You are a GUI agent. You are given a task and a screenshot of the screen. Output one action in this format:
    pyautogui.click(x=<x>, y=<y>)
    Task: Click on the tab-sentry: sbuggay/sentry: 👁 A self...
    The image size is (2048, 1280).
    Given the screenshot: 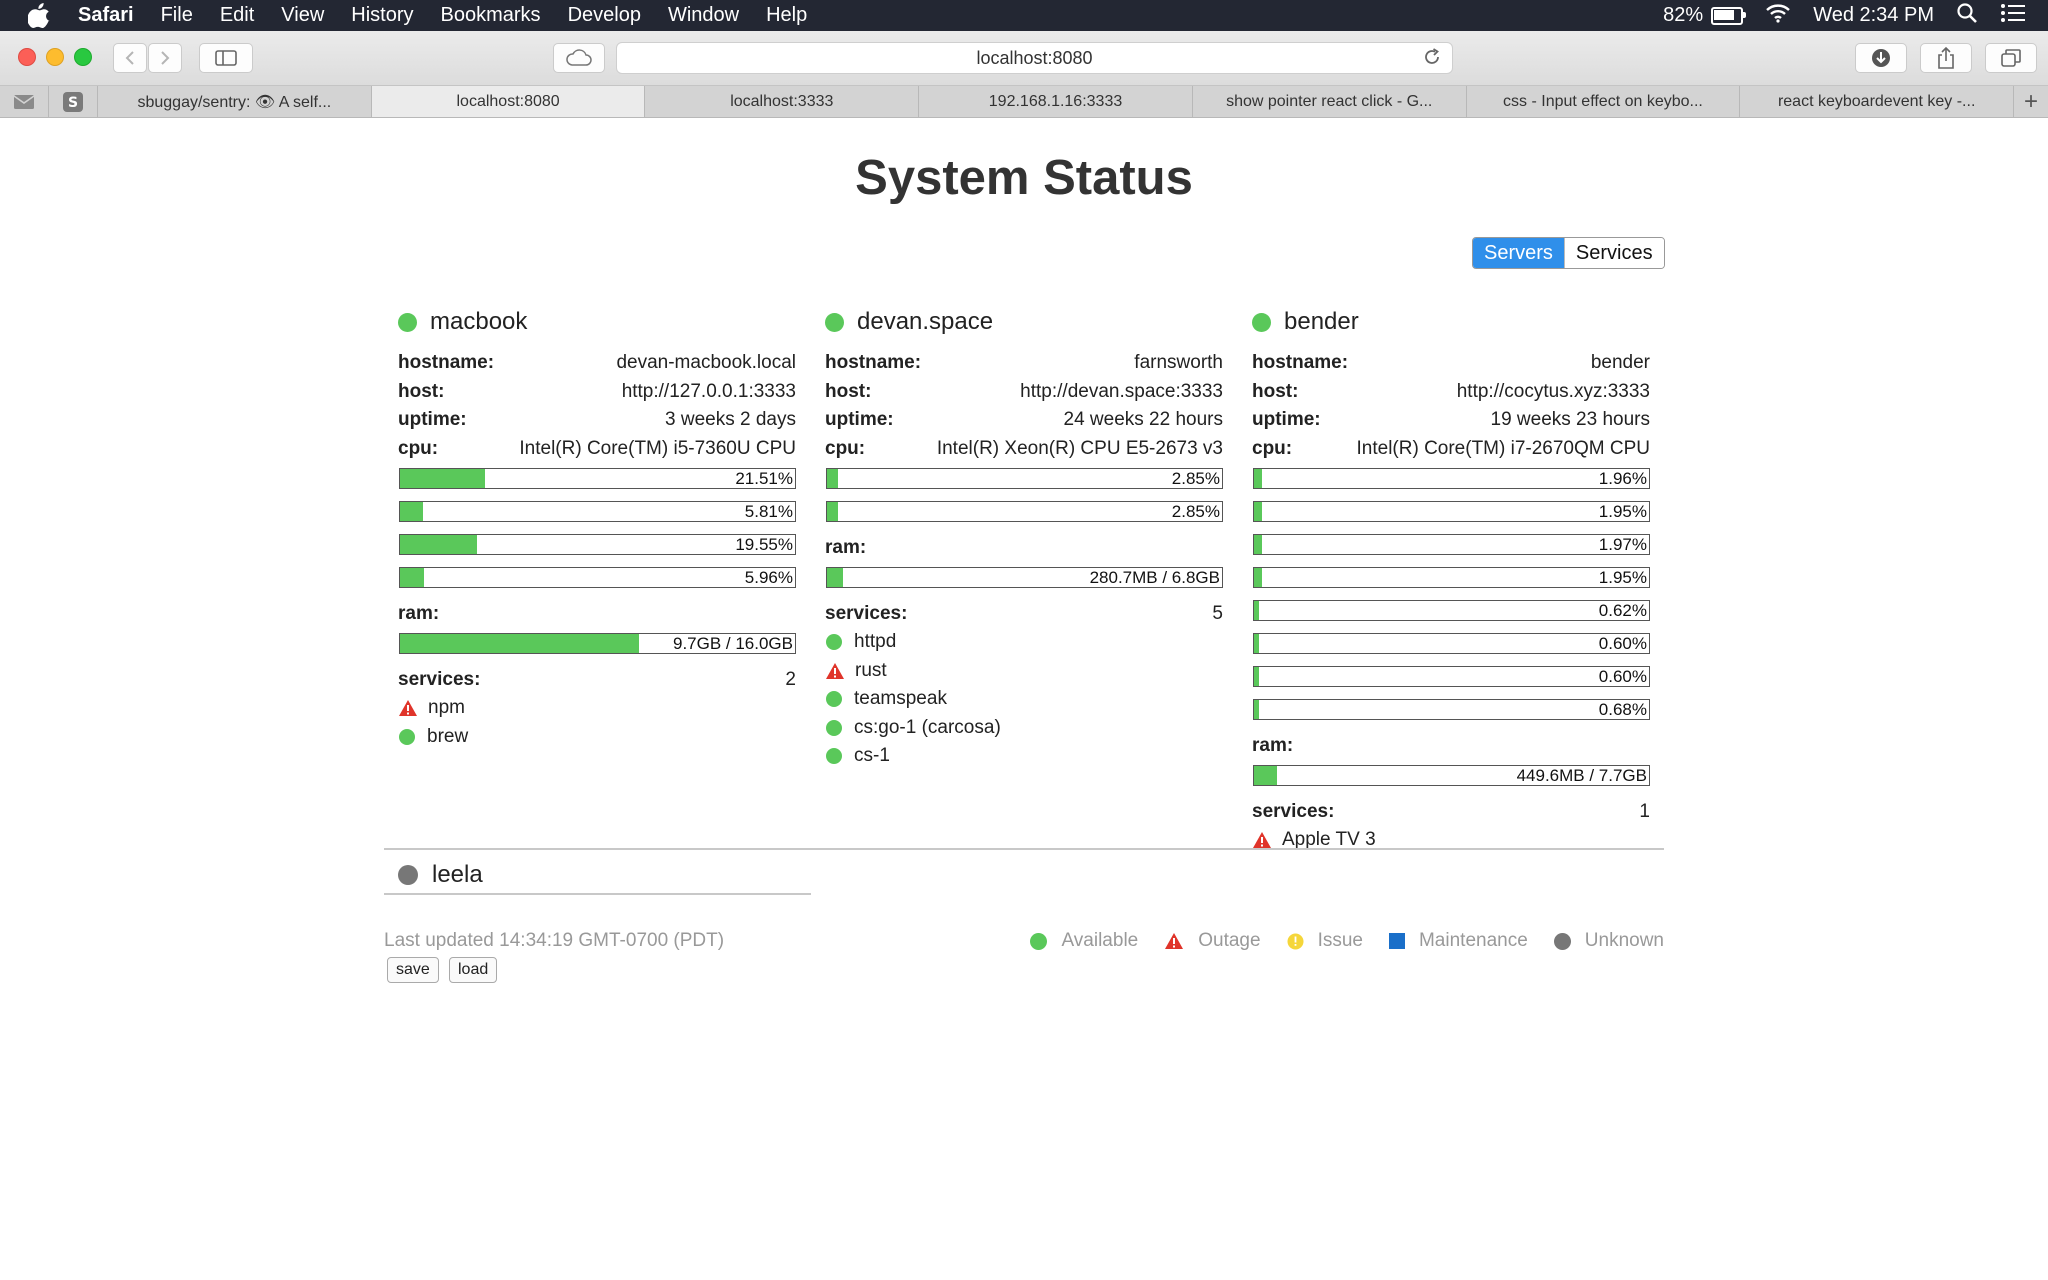 What is the action you would take?
    pyautogui.click(x=235, y=101)
    